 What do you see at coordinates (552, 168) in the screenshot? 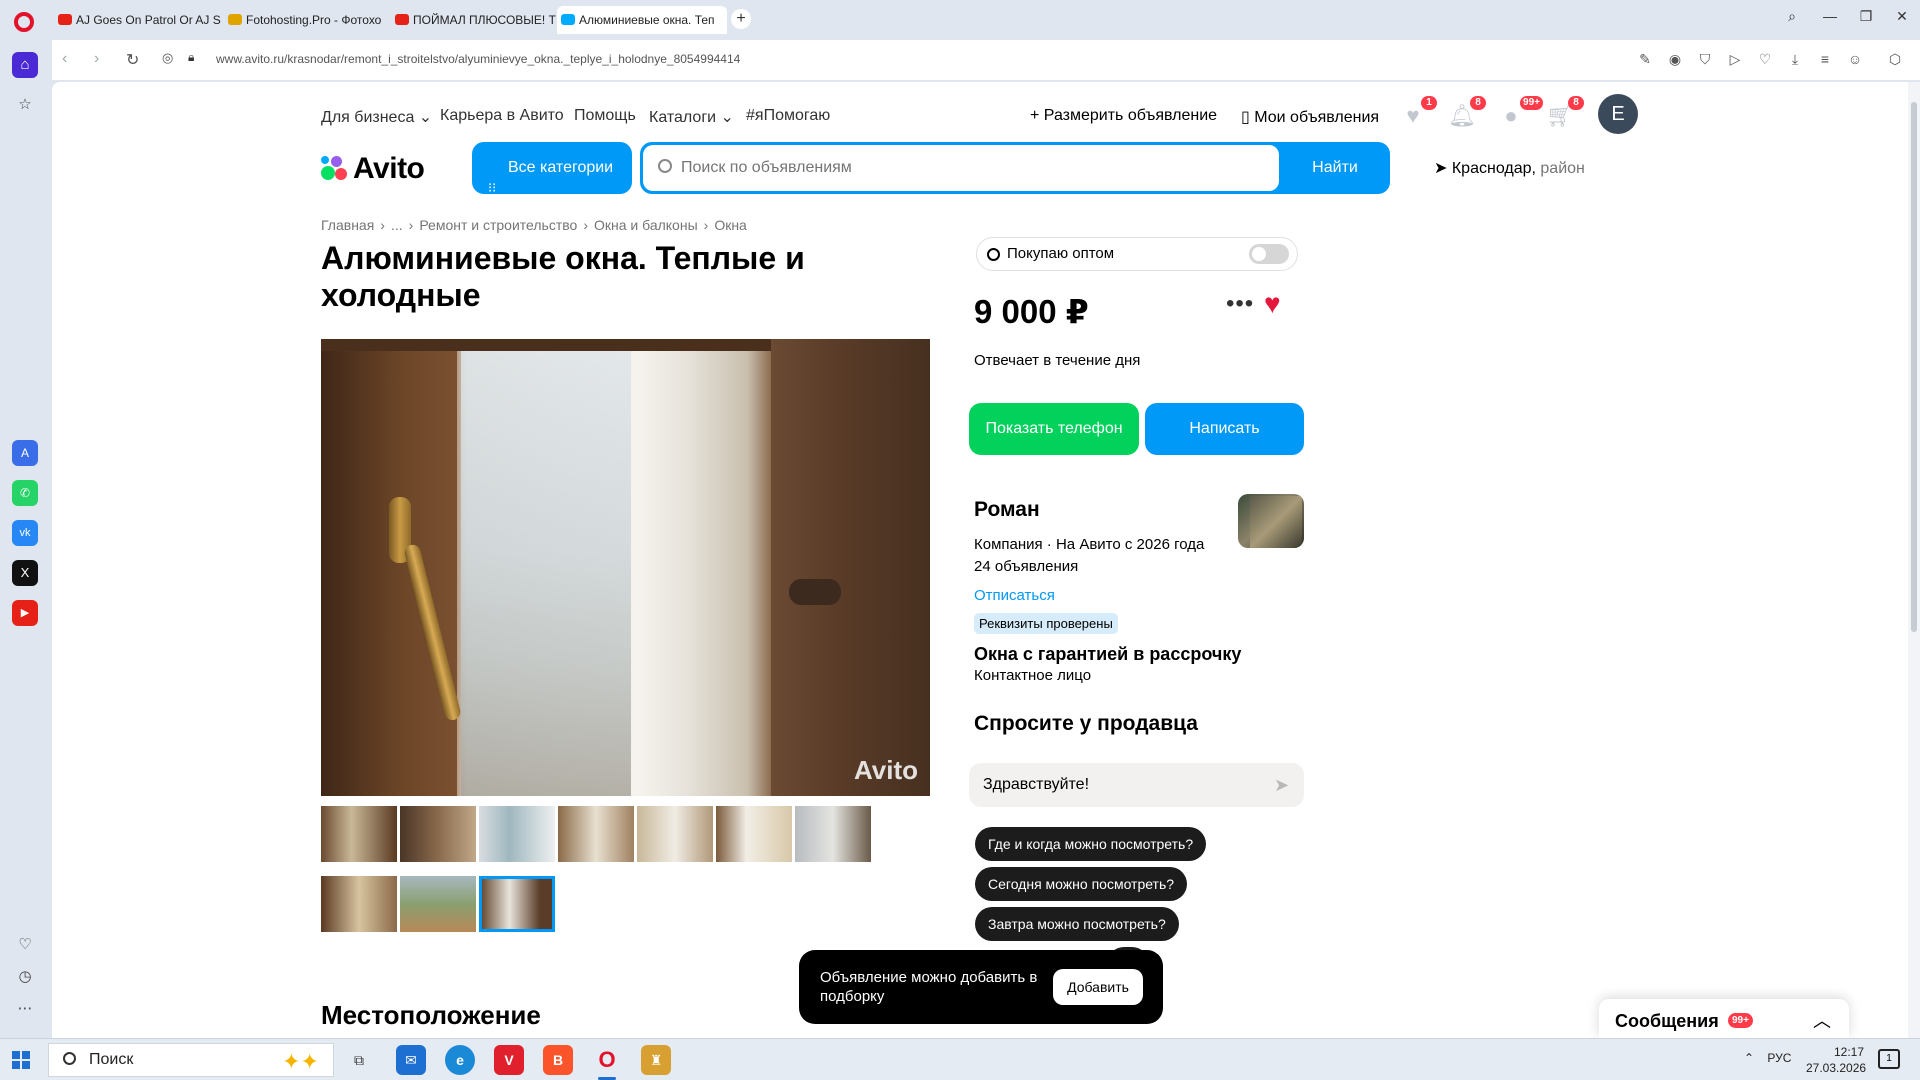
I see `all-categories-button: ⁝⁝ Все категории` at bounding box center [552, 168].